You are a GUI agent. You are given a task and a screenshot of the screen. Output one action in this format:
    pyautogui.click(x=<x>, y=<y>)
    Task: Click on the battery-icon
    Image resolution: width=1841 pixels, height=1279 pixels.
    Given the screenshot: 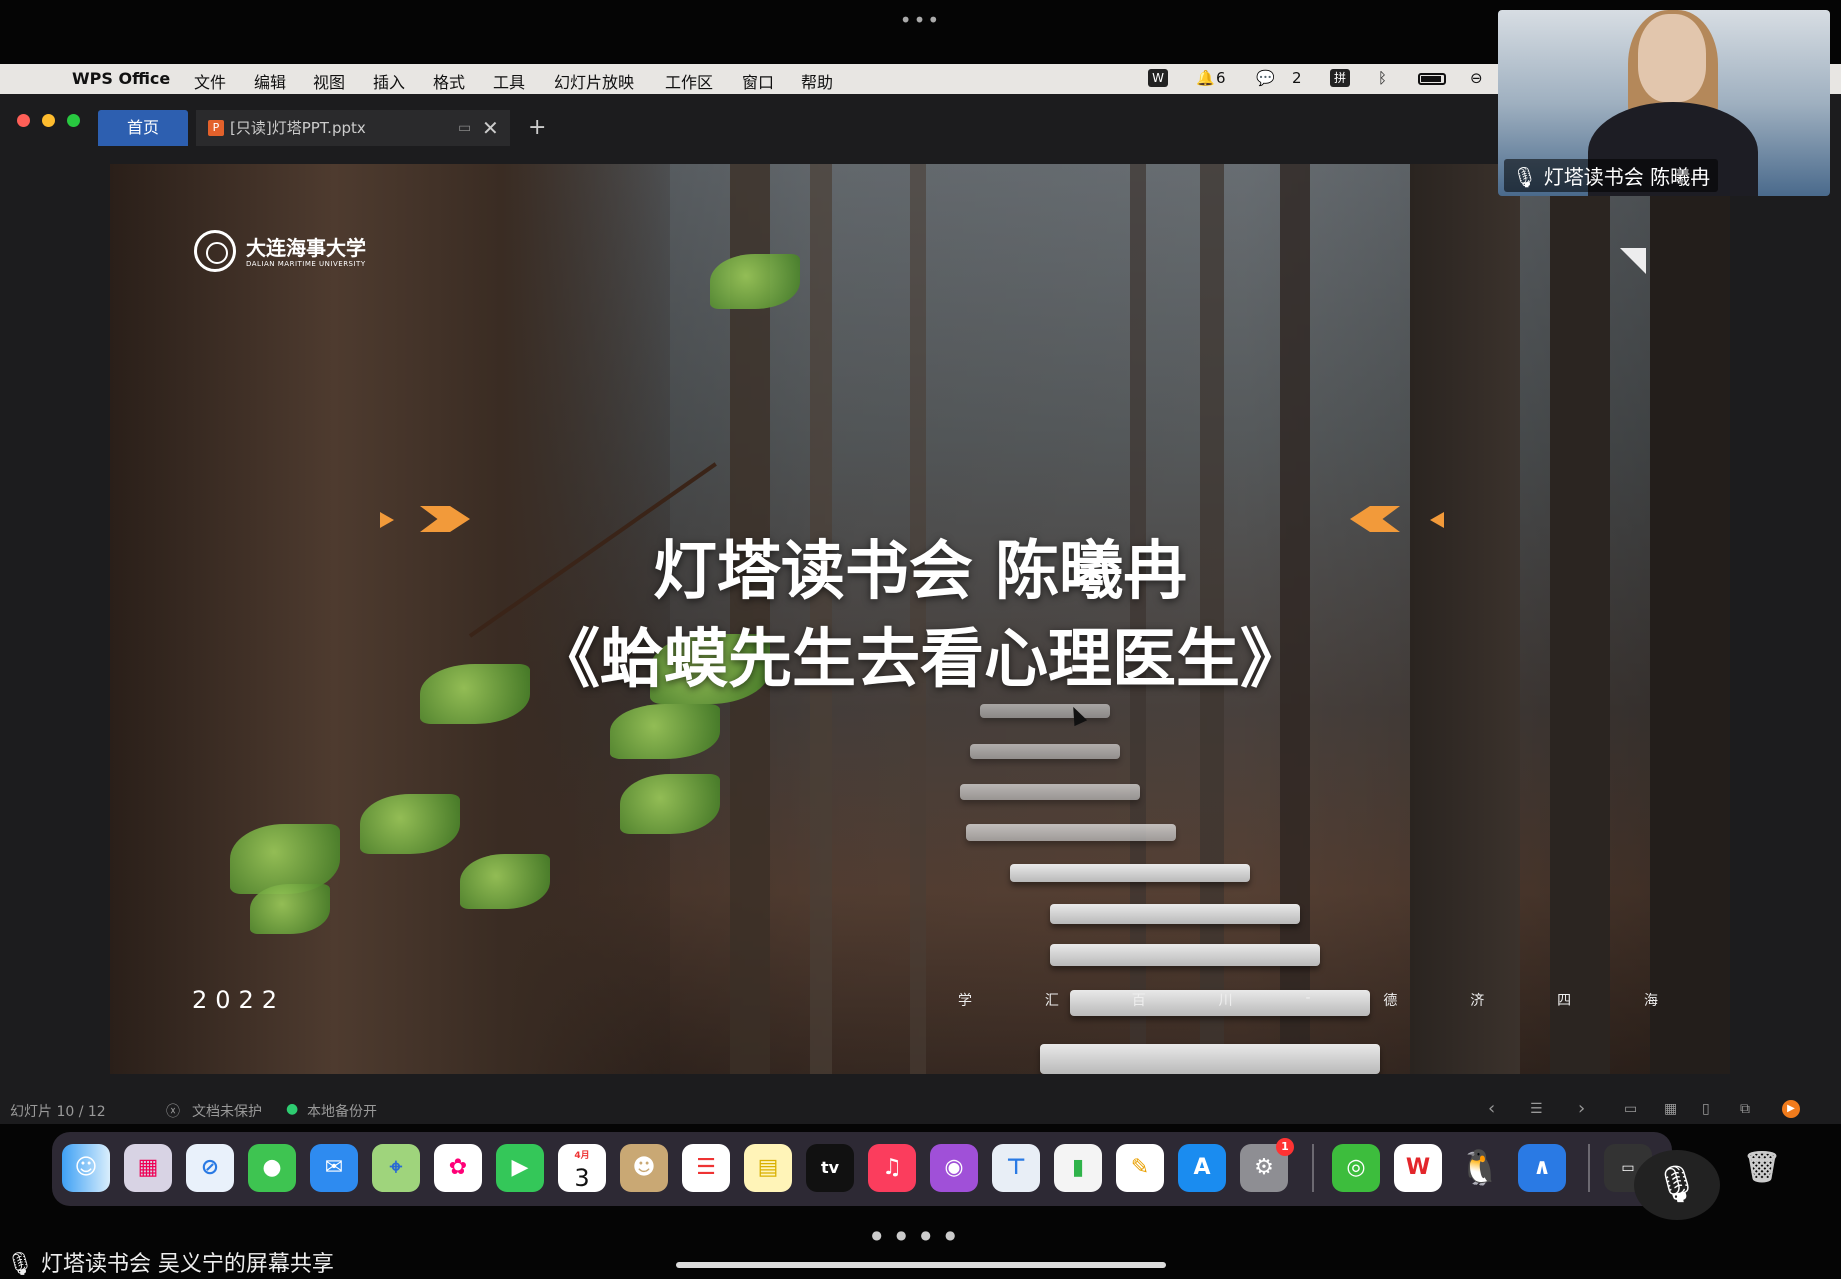 What is the action you would take?
    pyautogui.click(x=1432, y=79)
    